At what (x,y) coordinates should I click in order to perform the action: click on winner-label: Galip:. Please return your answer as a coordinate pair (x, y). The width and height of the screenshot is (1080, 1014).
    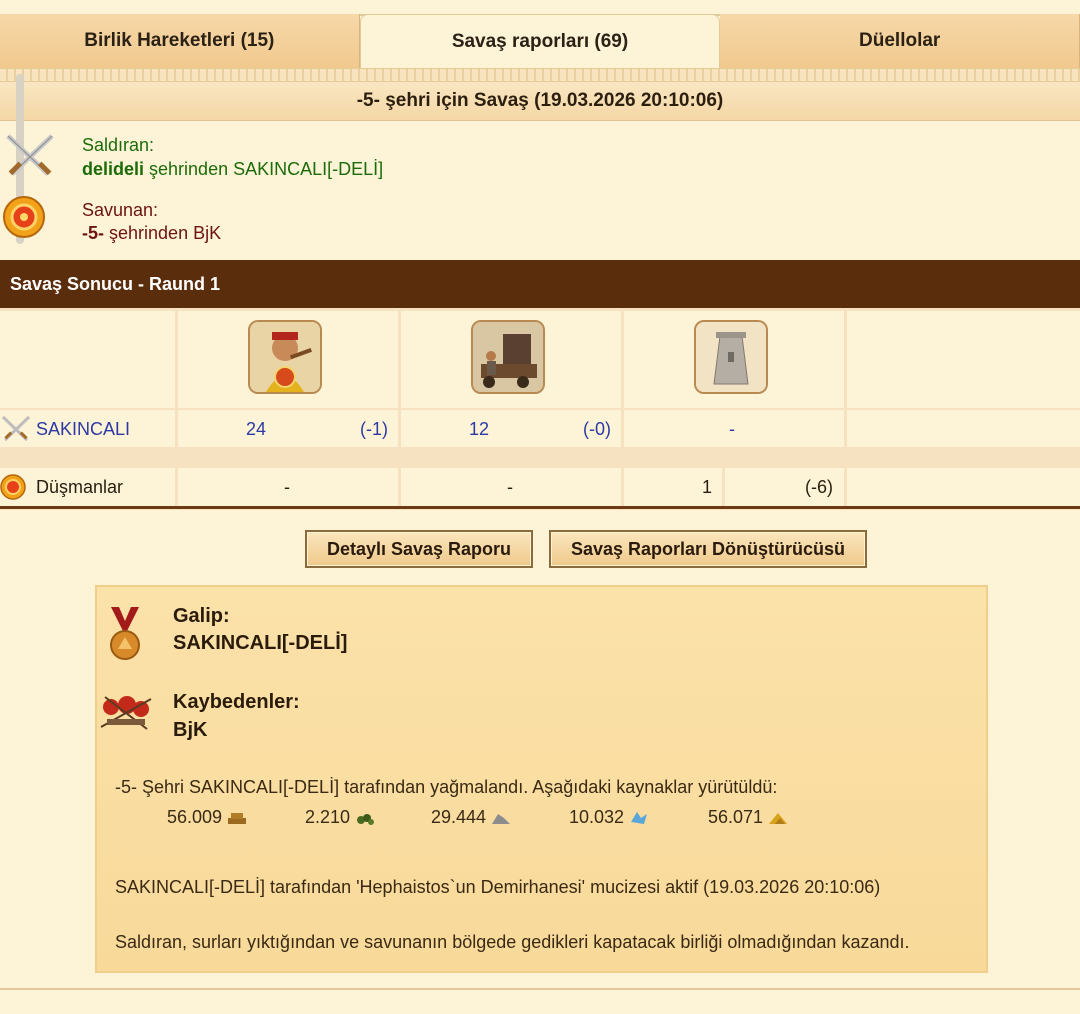
    Looking at the image, I should click on (201, 616).